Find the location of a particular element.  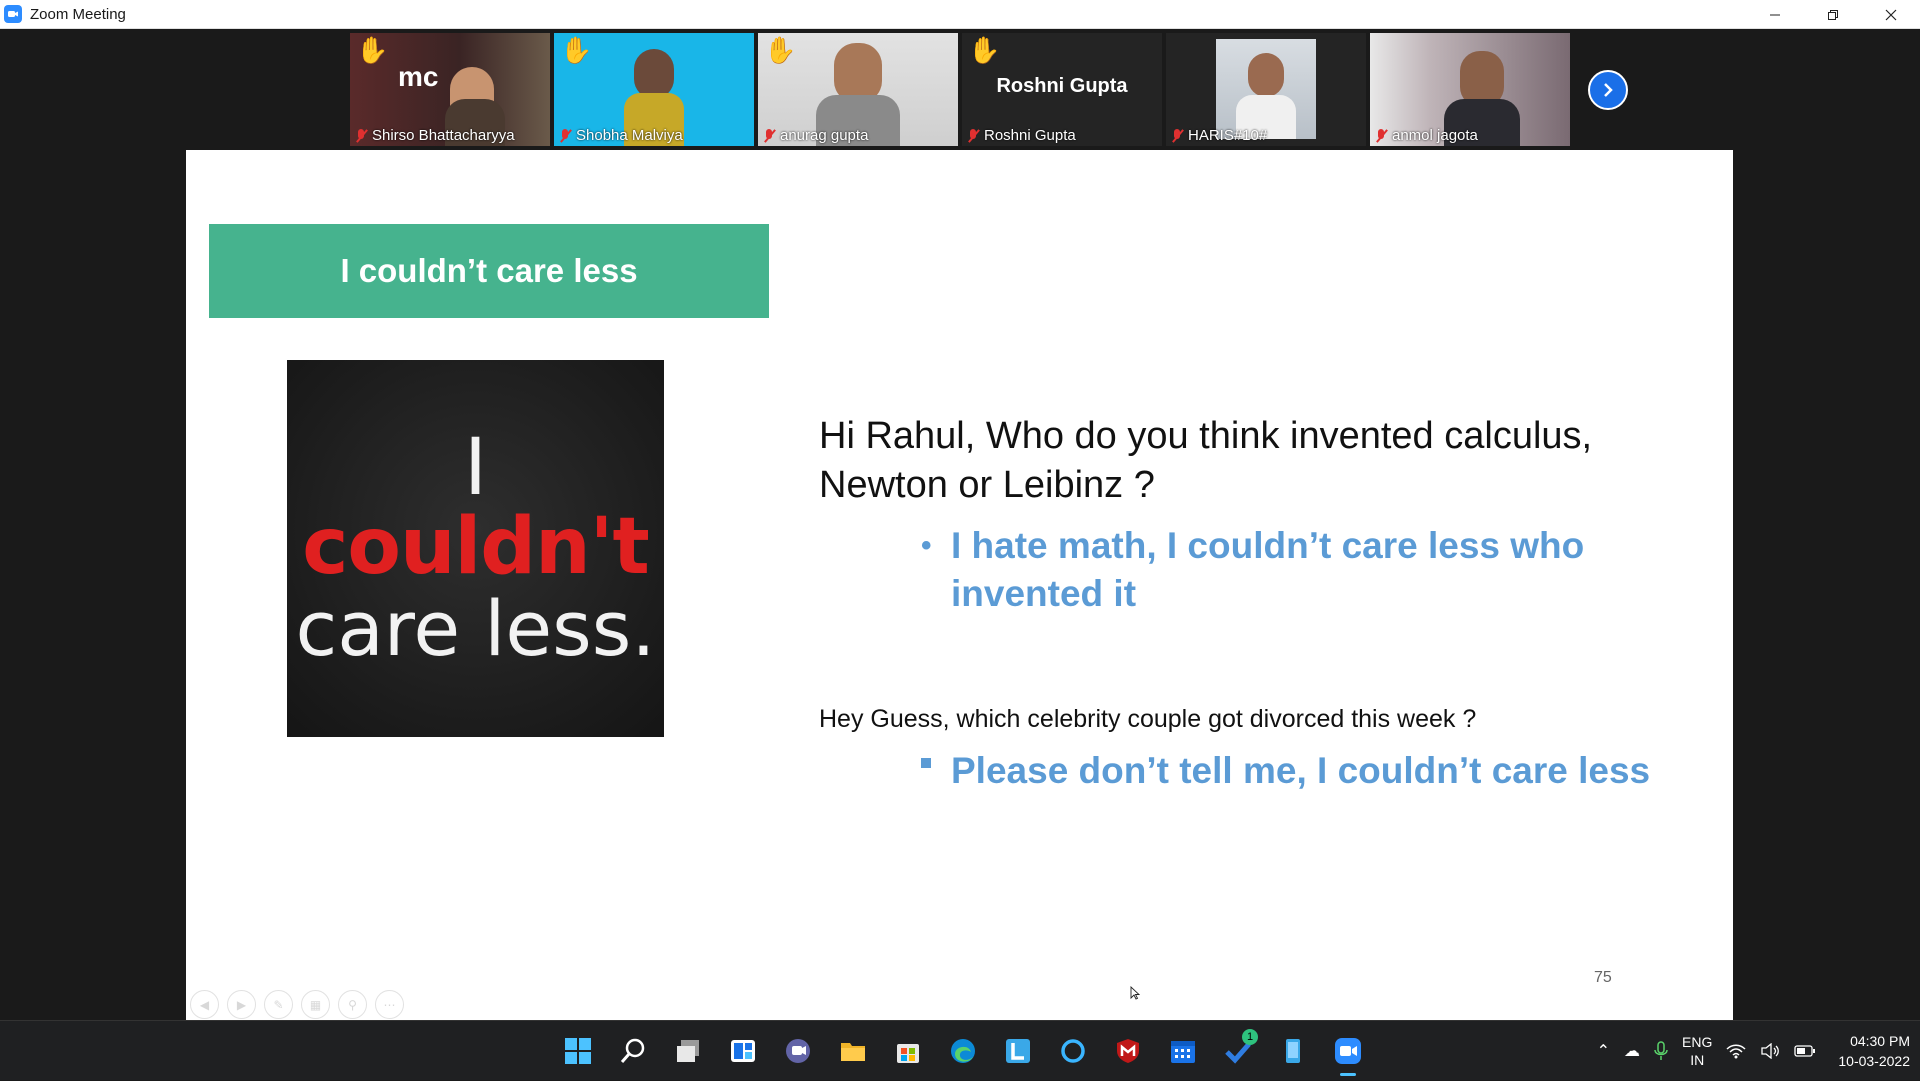

calendar-button is located at coordinates (1183, 1051).